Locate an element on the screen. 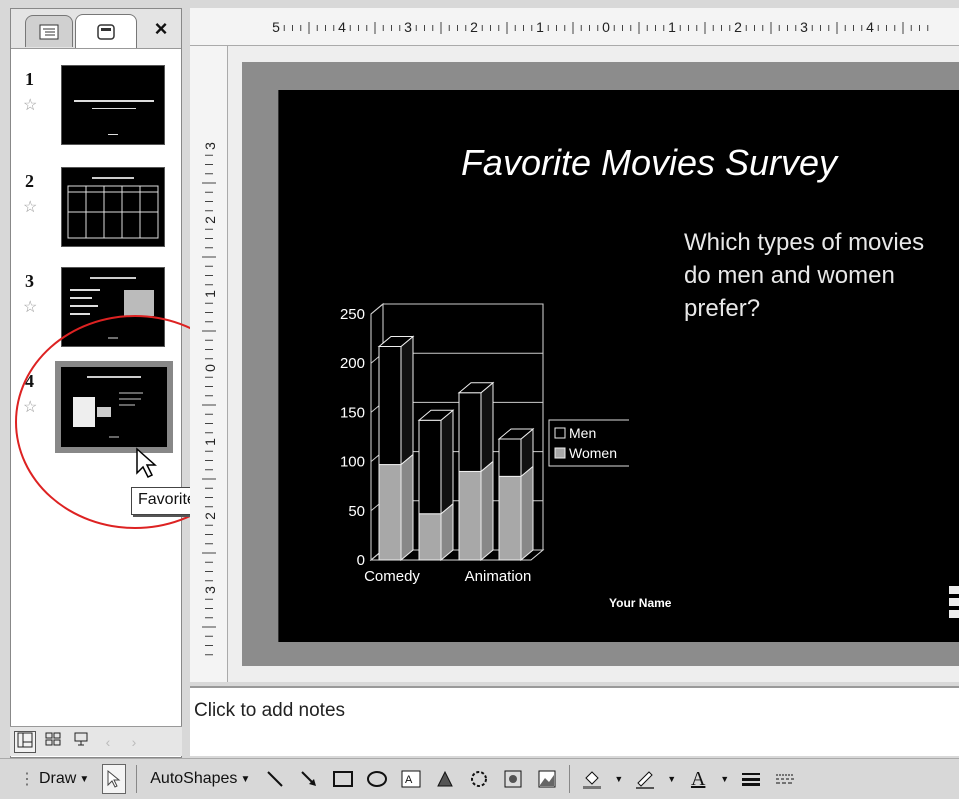 The width and height of the screenshot is (959, 799). pane-tab-strip: × is located at coordinates (96, 29).